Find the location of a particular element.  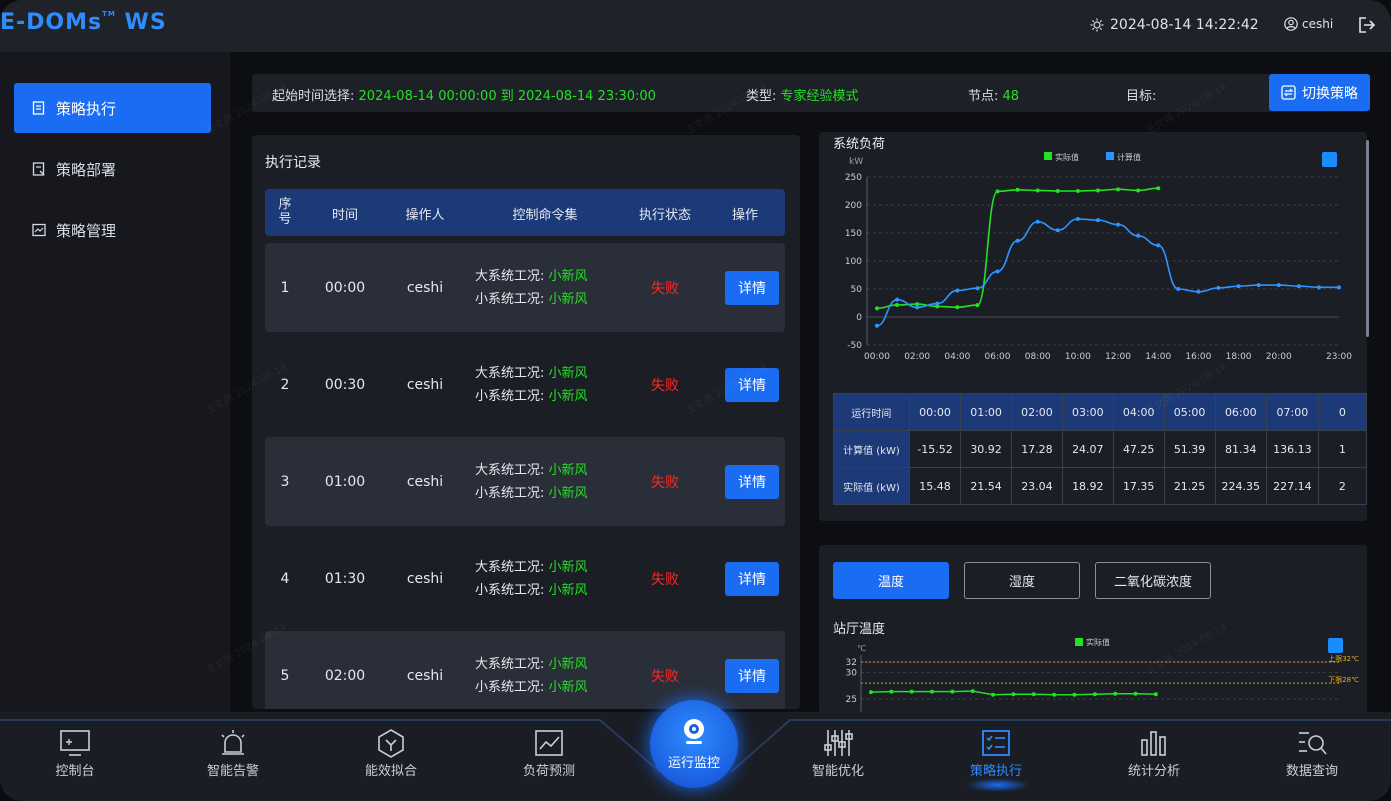

logout-icon is located at coordinates (1367, 25).